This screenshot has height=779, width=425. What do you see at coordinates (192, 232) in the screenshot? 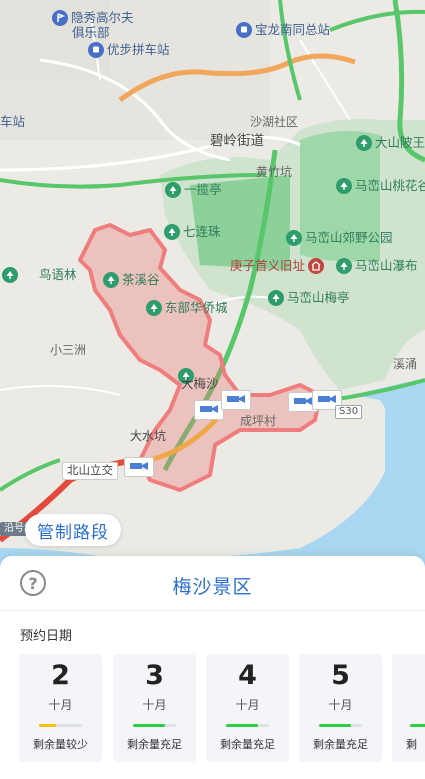
I see `map-poi-qilian: 七连珠` at bounding box center [192, 232].